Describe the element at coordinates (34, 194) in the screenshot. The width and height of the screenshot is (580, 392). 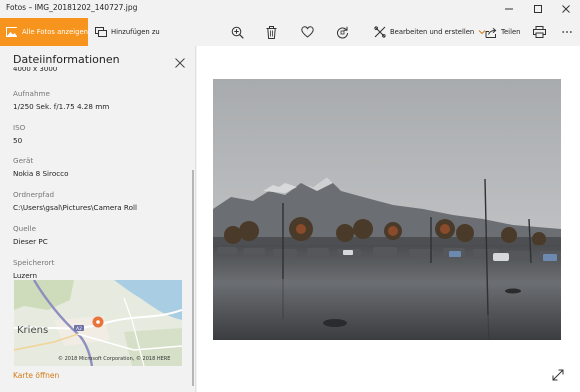
I see `field-label: Ordnerpfad` at that location.